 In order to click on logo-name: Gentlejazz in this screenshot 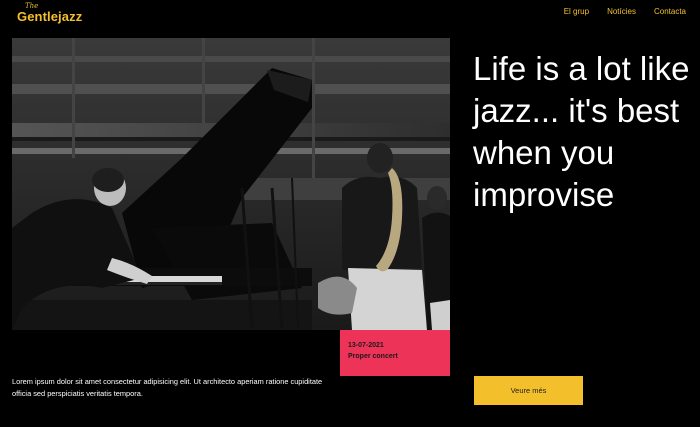, I will do `click(50, 16)`.